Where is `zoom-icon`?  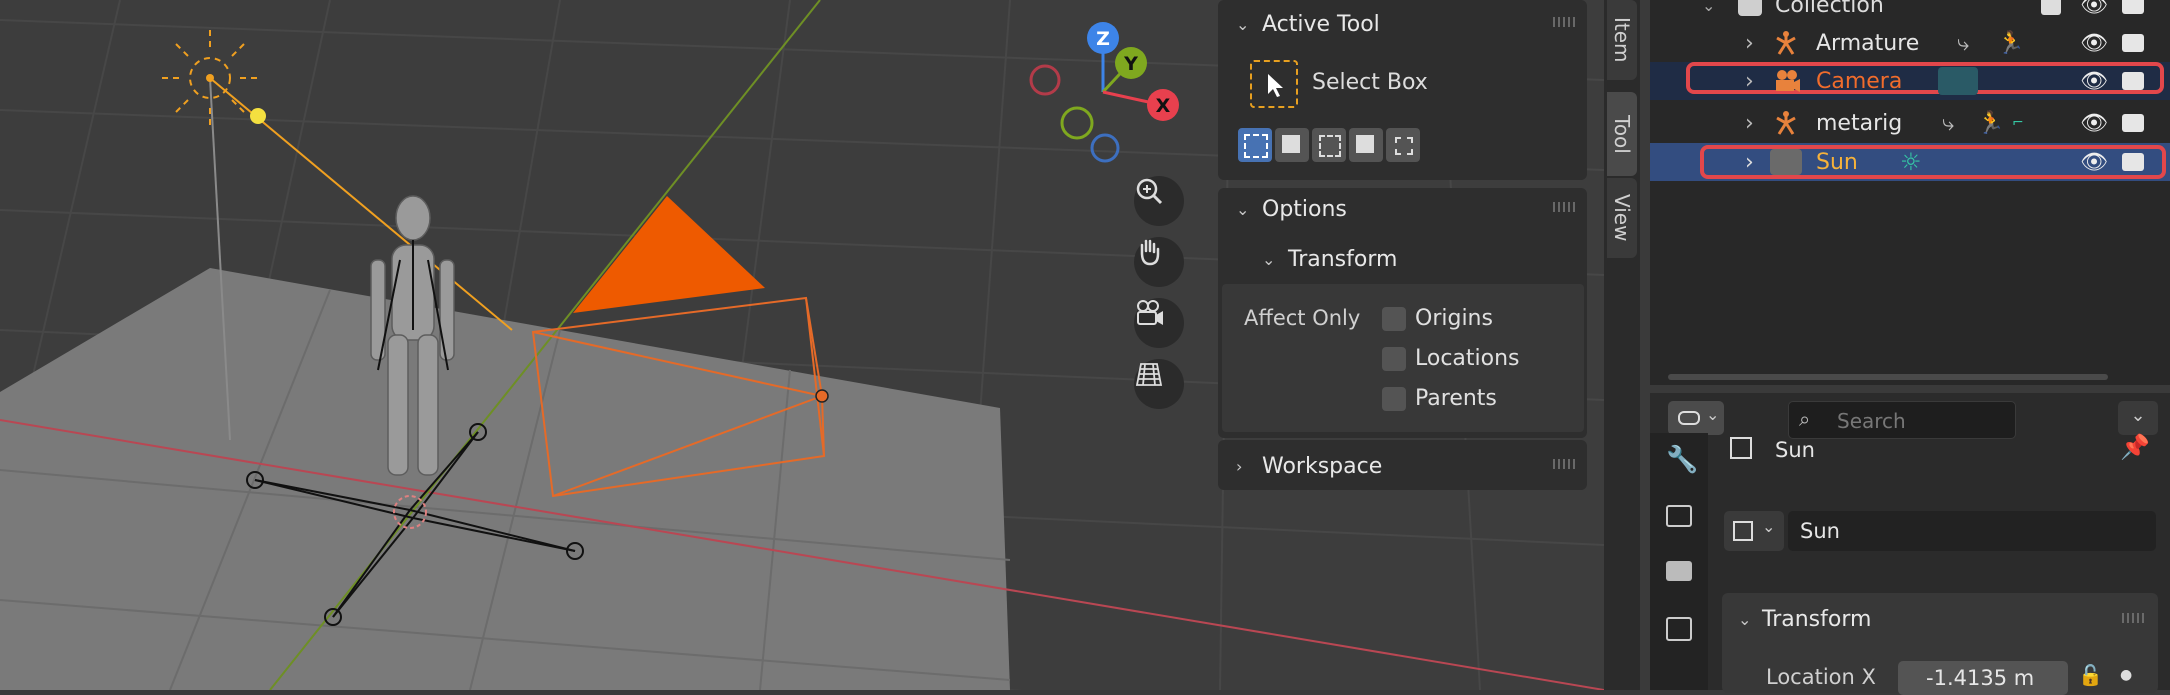
zoom-icon is located at coordinates (1149, 191).